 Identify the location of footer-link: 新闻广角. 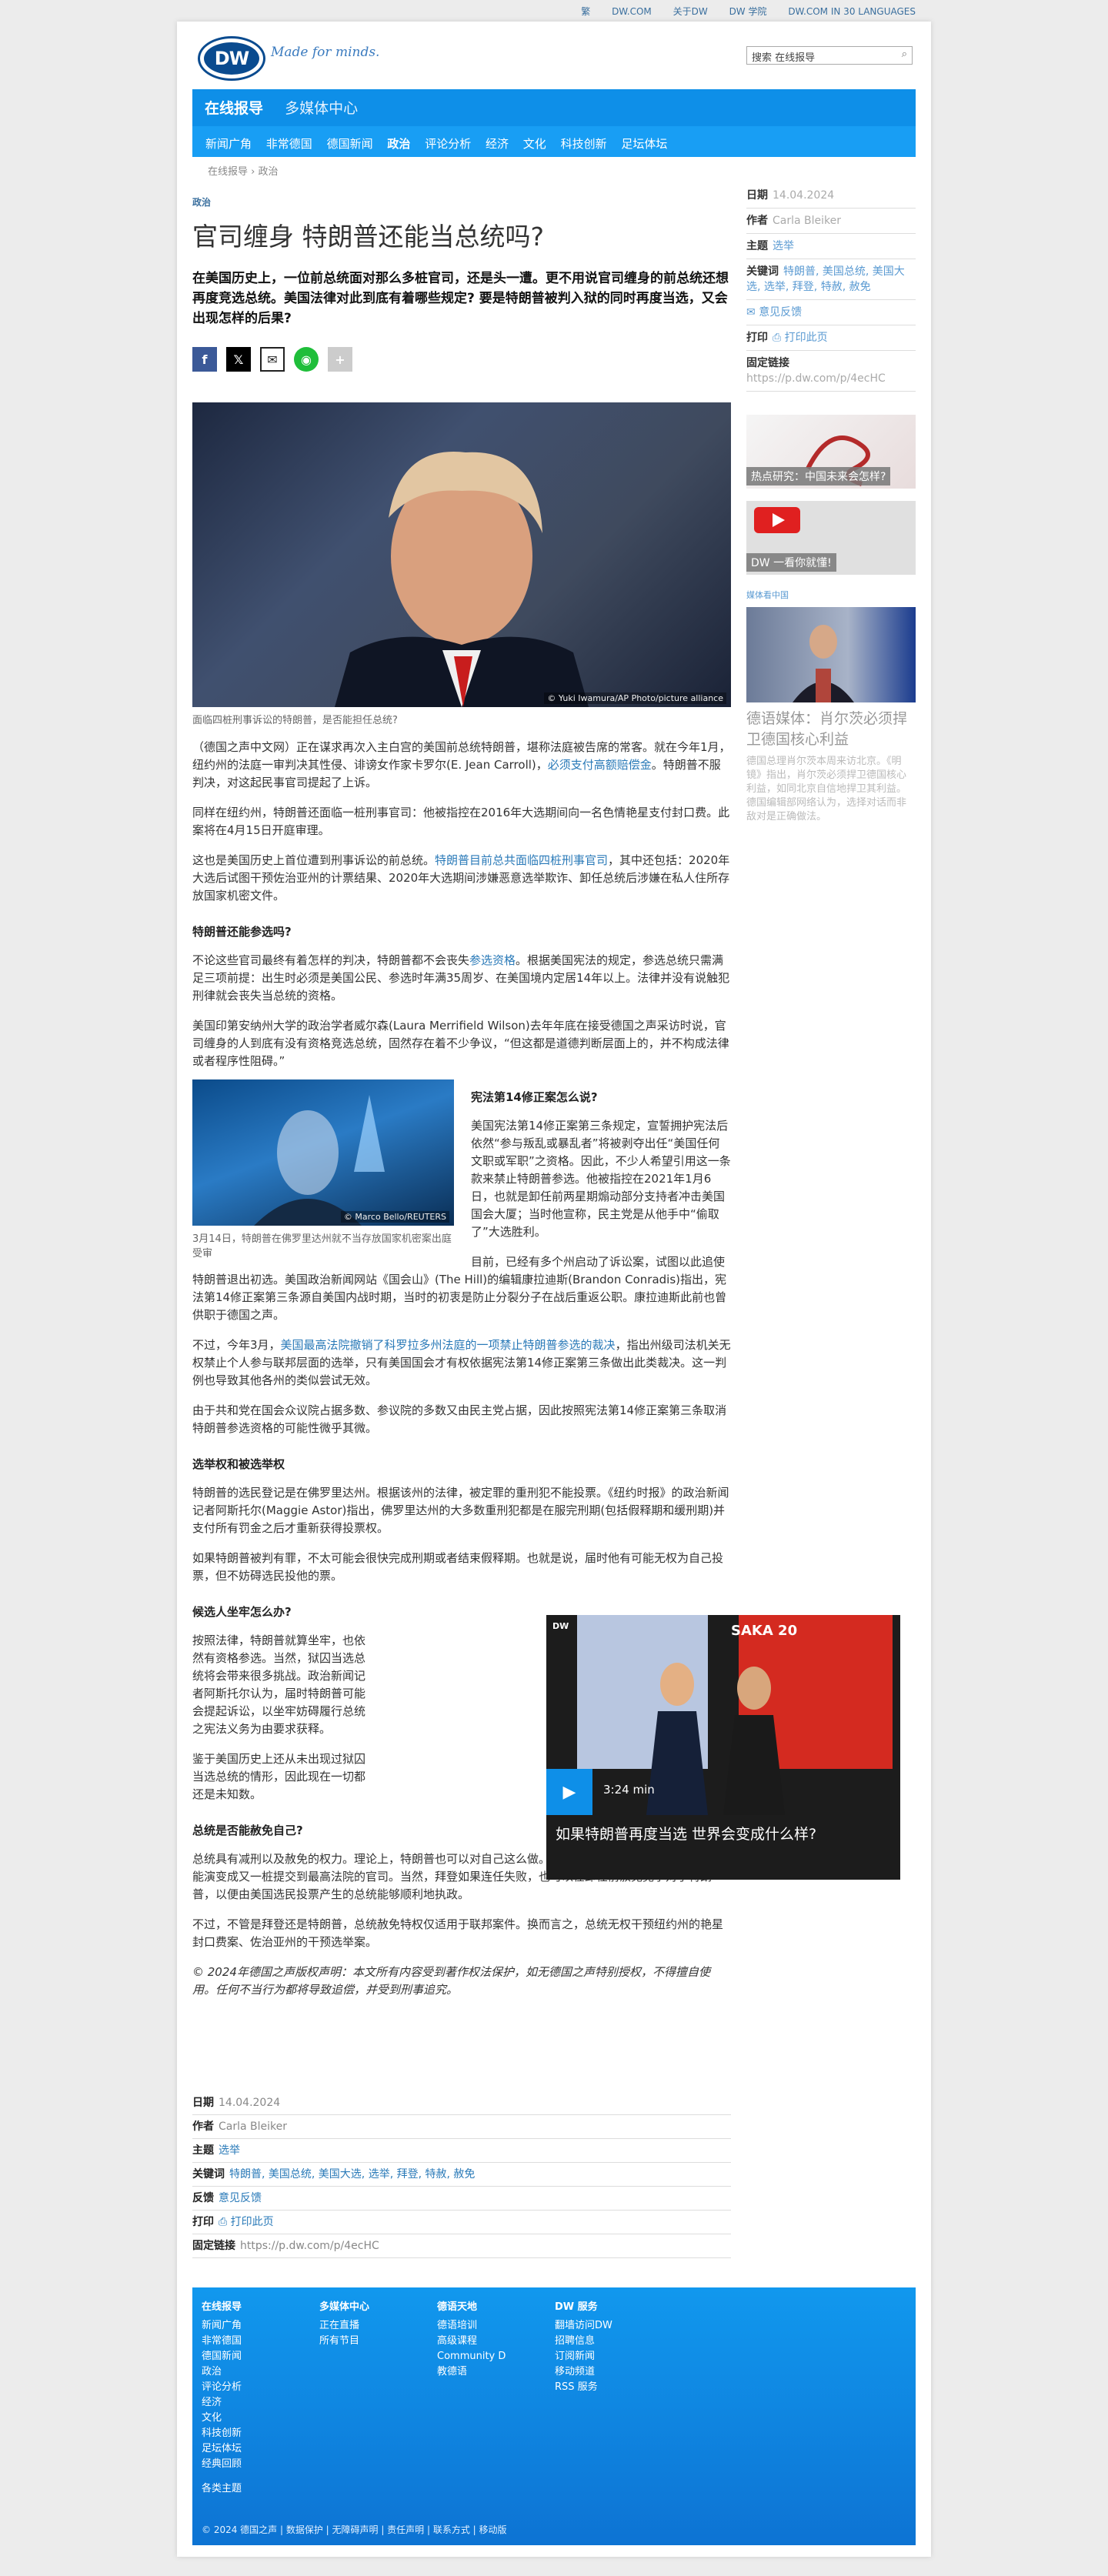
(222, 2326).